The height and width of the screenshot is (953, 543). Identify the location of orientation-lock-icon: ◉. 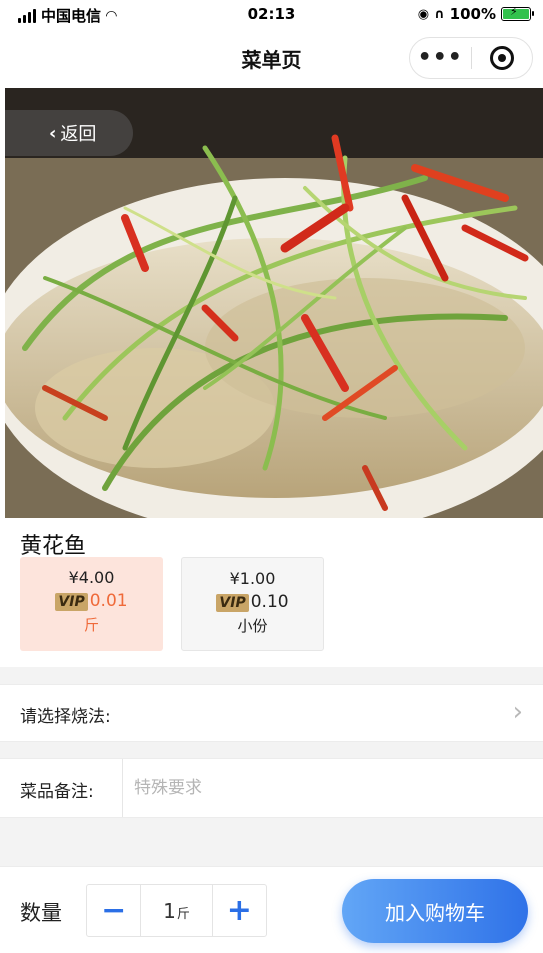
(423, 14).